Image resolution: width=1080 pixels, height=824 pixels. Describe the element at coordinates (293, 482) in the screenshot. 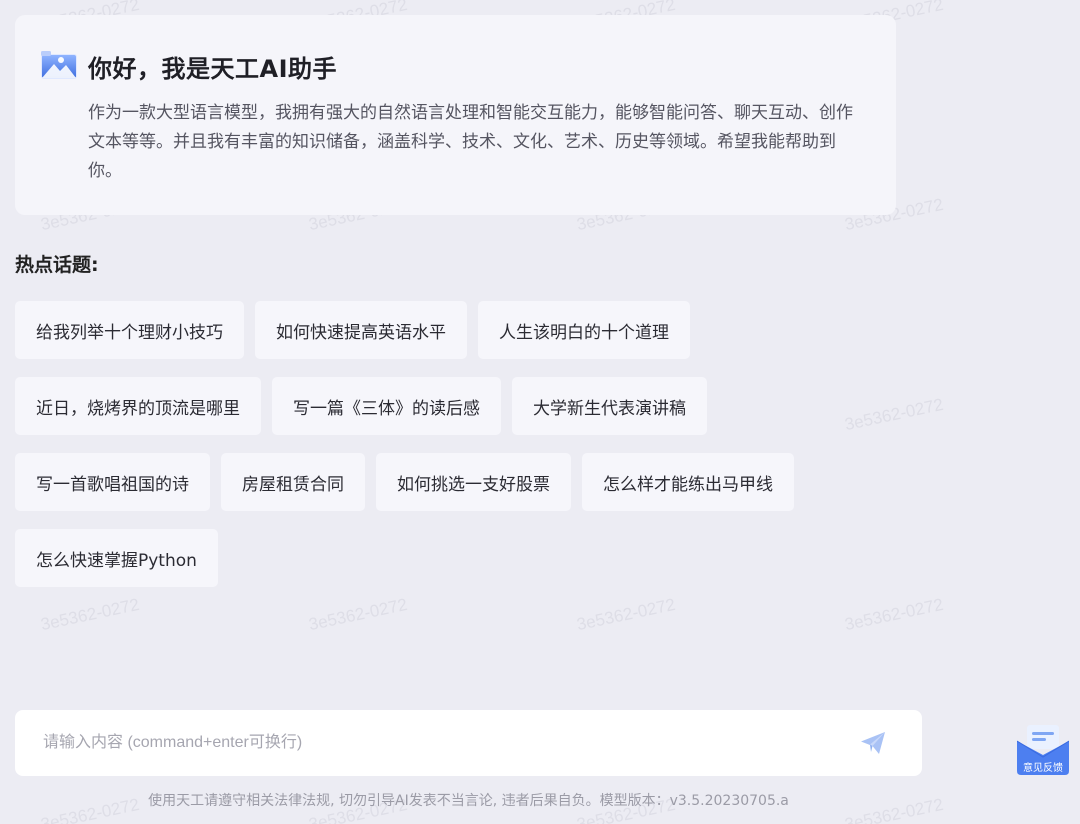

I see `topic-chip: 房屋租赁合同` at that location.